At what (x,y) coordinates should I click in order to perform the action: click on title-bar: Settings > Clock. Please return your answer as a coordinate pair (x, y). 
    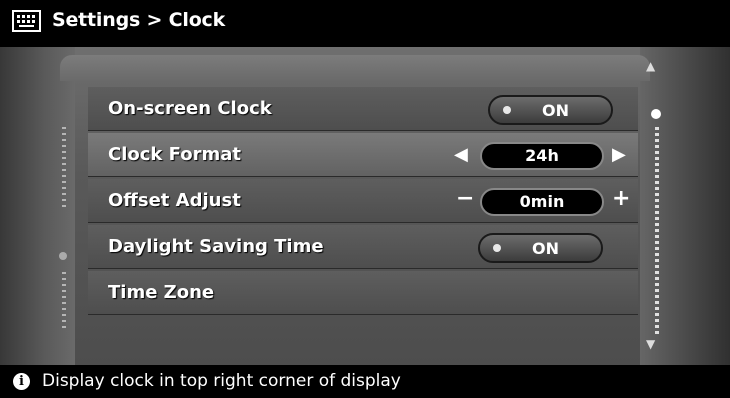
    Looking at the image, I should click on (365, 23).